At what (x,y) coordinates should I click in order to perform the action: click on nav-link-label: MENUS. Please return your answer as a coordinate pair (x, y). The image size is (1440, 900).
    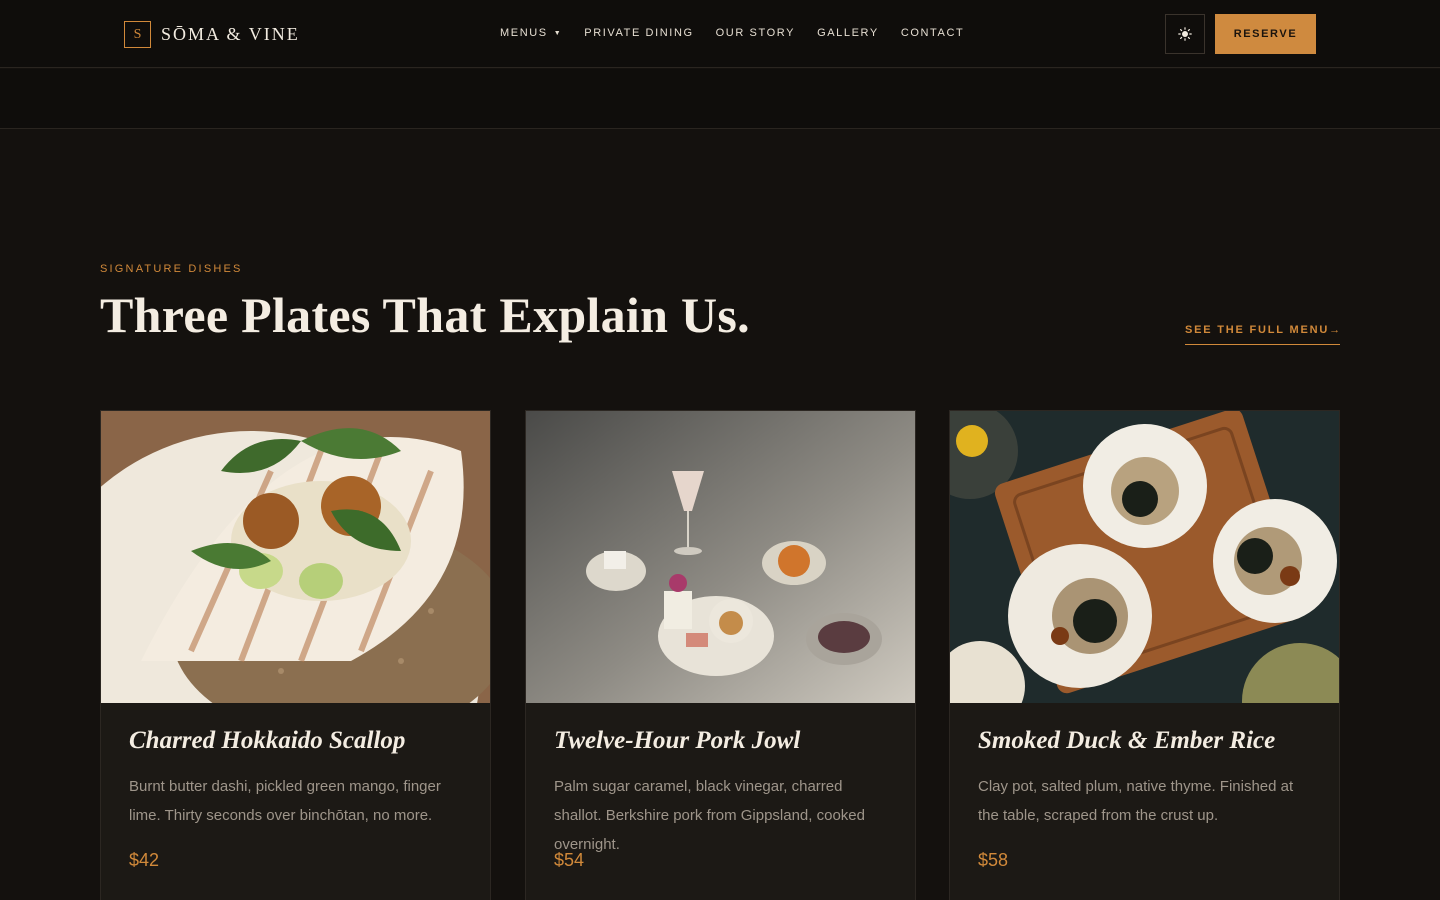
    Looking at the image, I should click on (524, 33).